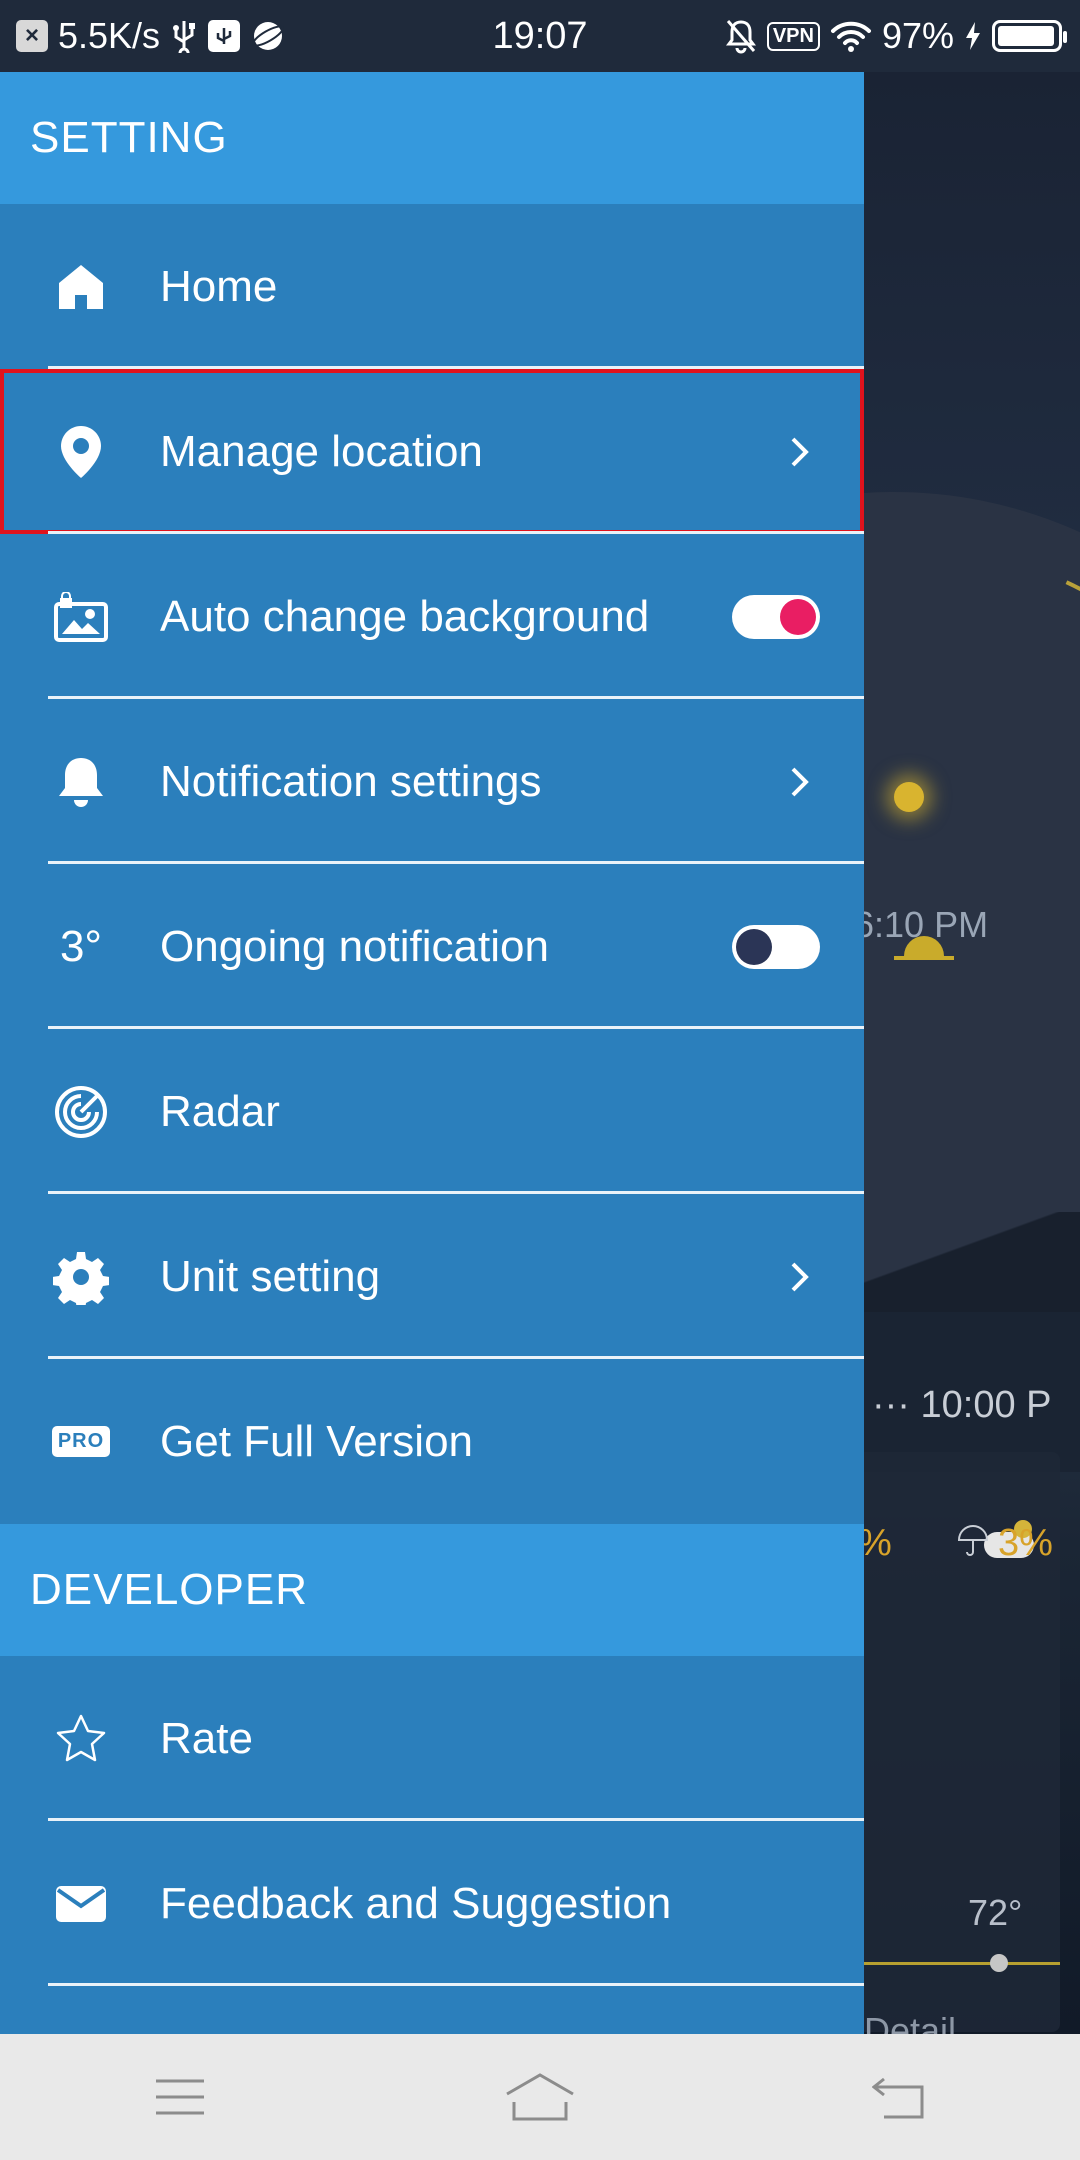 This screenshot has height=2160, width=1080. Describe the element at coordinates (432, 138) in the screenshot. I see `setting-header: SETTING` at that location.